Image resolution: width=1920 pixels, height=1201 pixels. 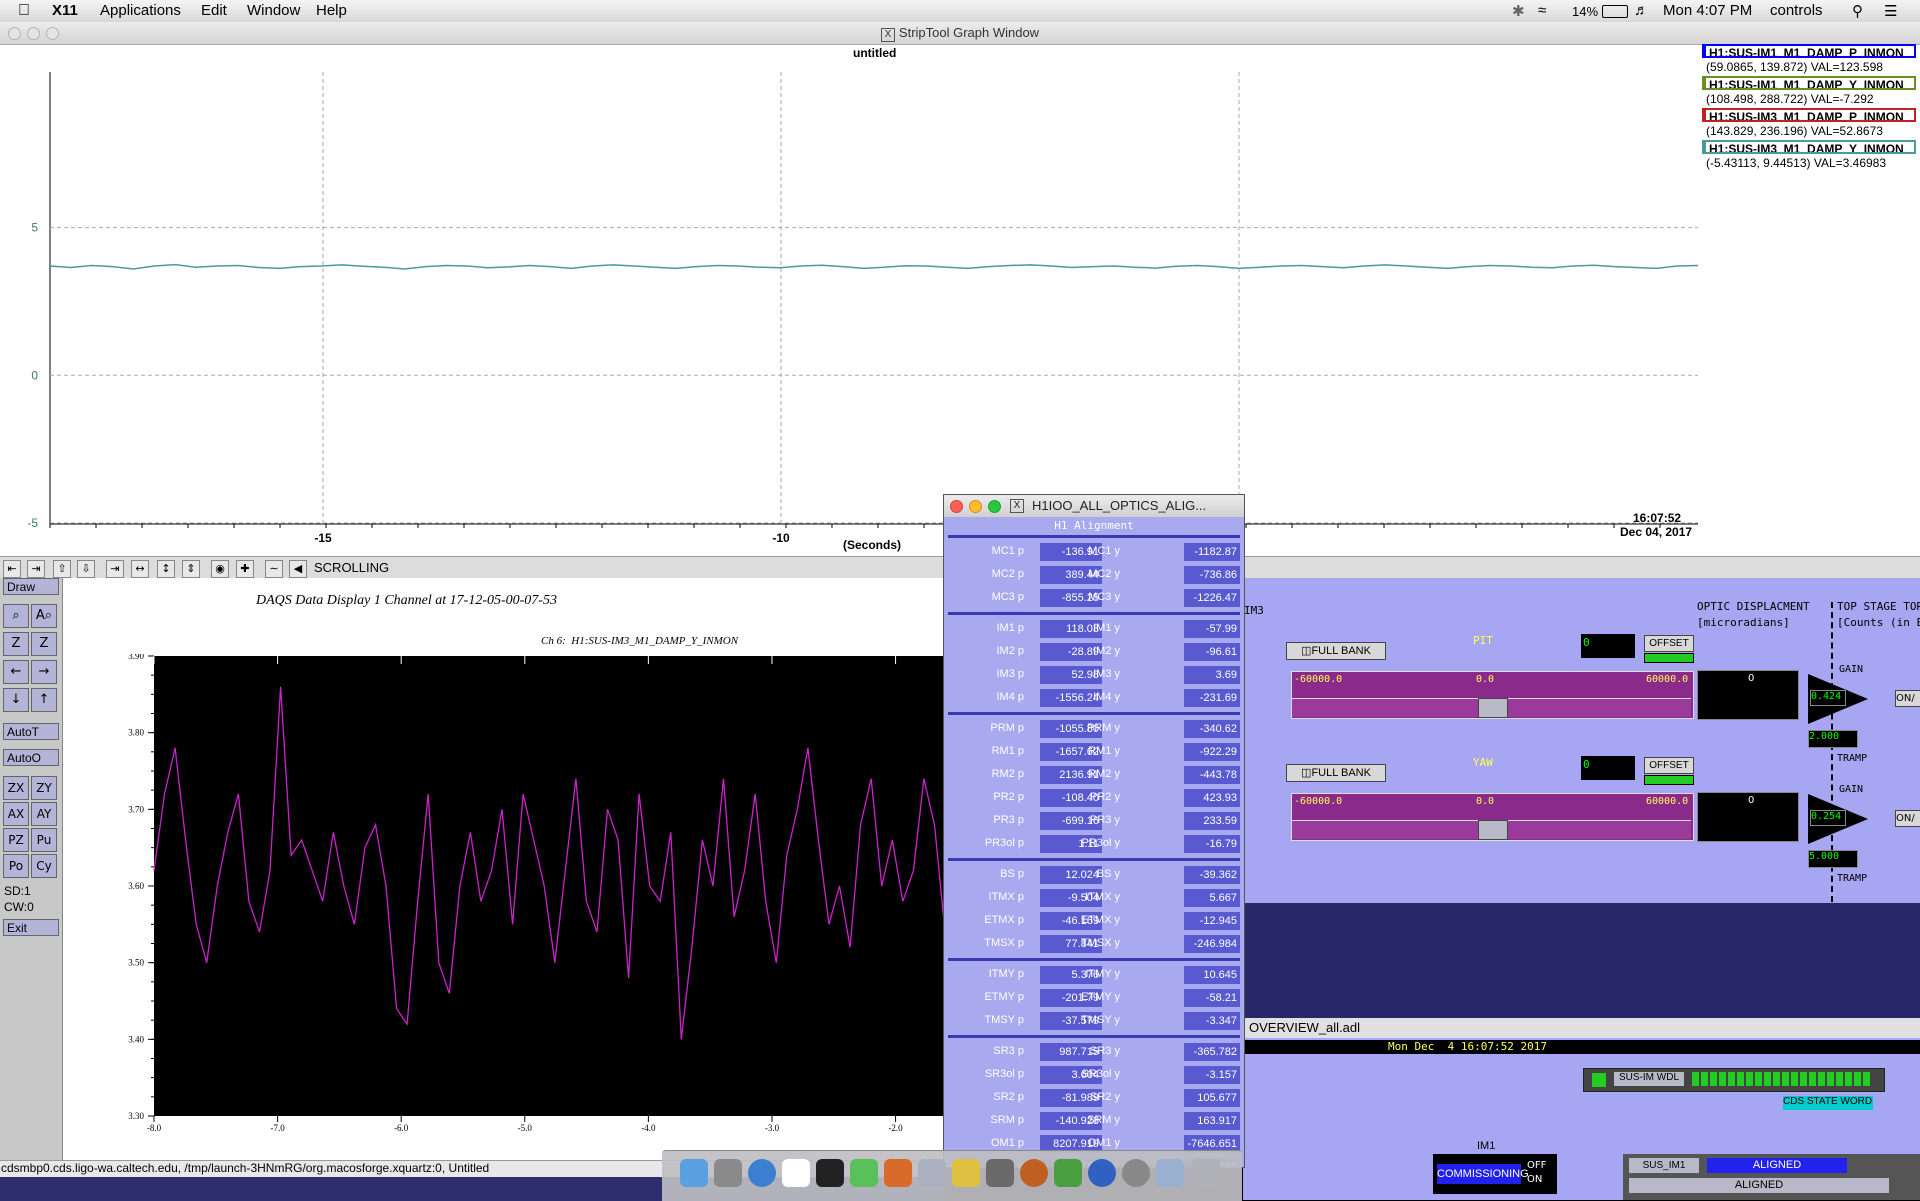 I want to click on finder-icon, so click(x=694, y=1173).